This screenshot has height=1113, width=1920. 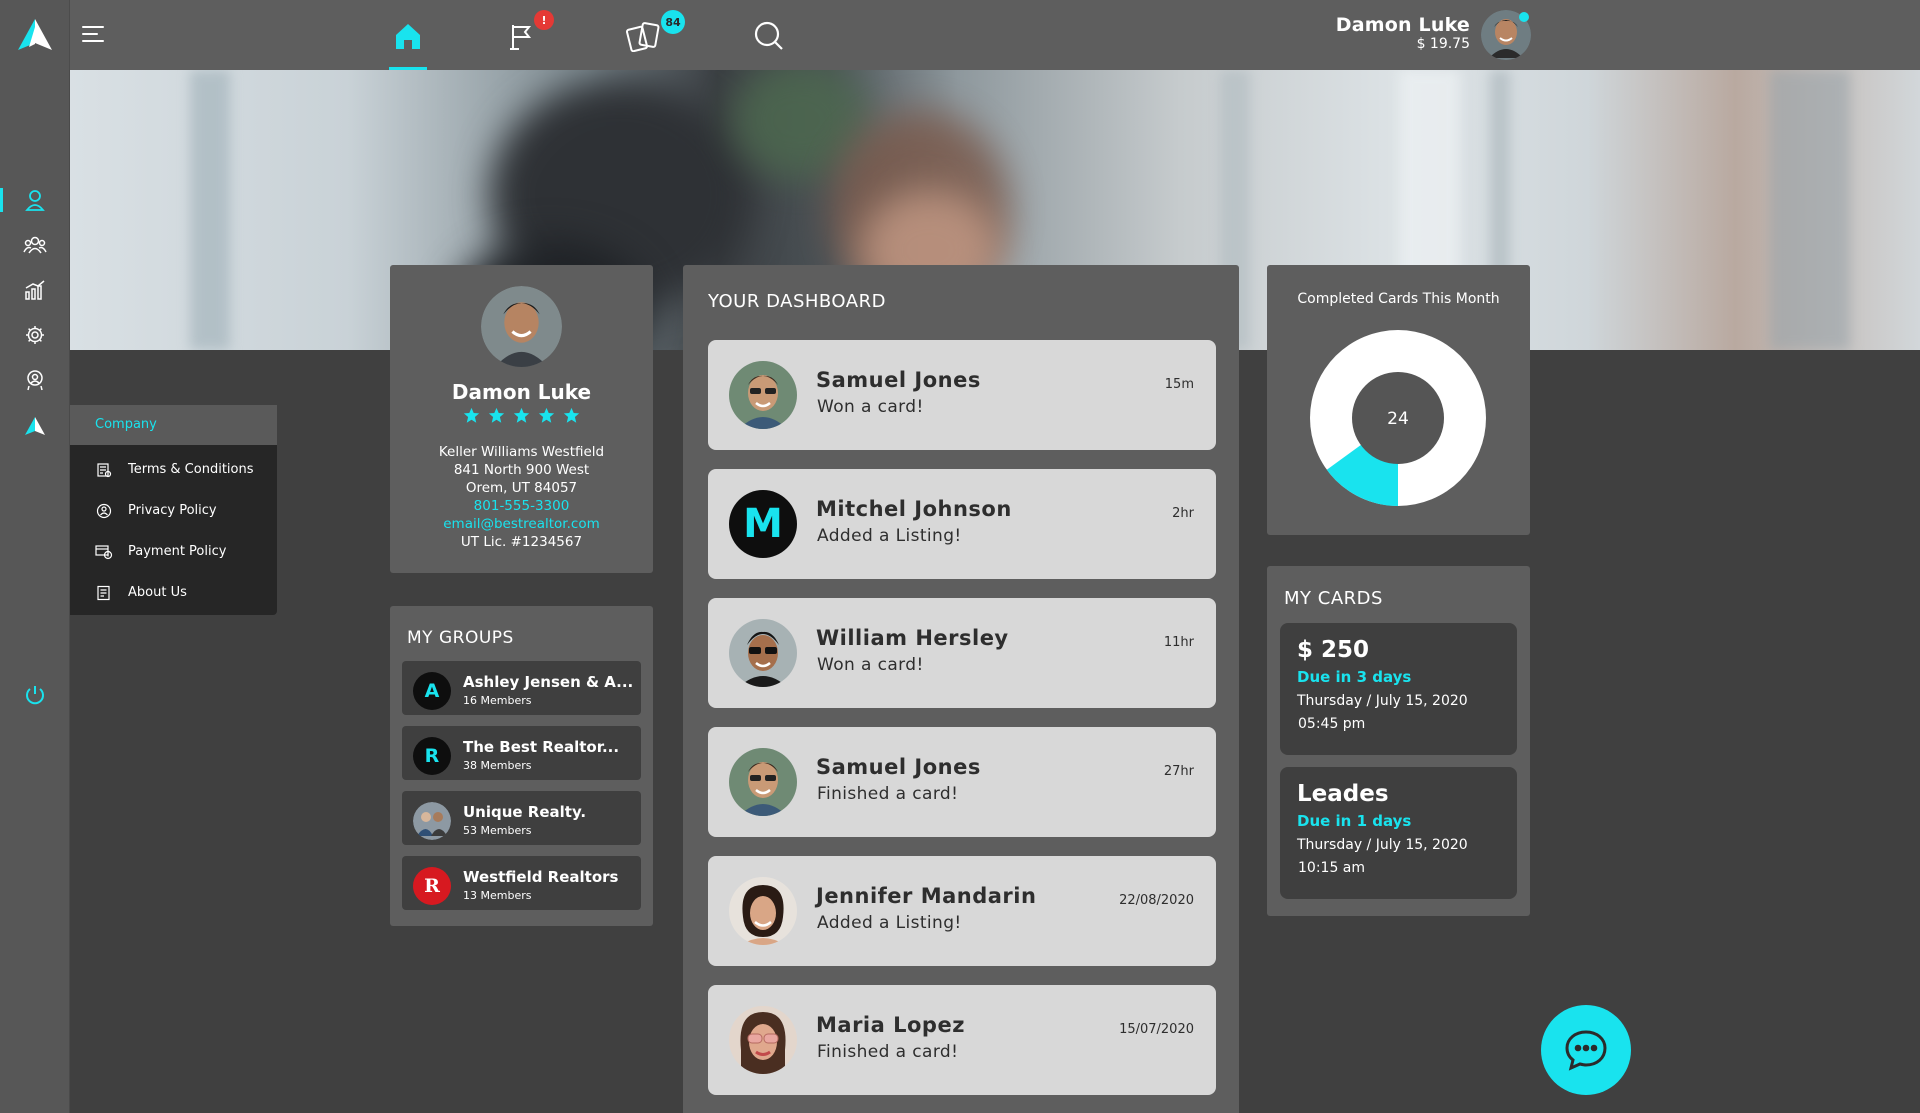 I want to click on feed-name: Maria Lopez, so click(x=890, y=1025).